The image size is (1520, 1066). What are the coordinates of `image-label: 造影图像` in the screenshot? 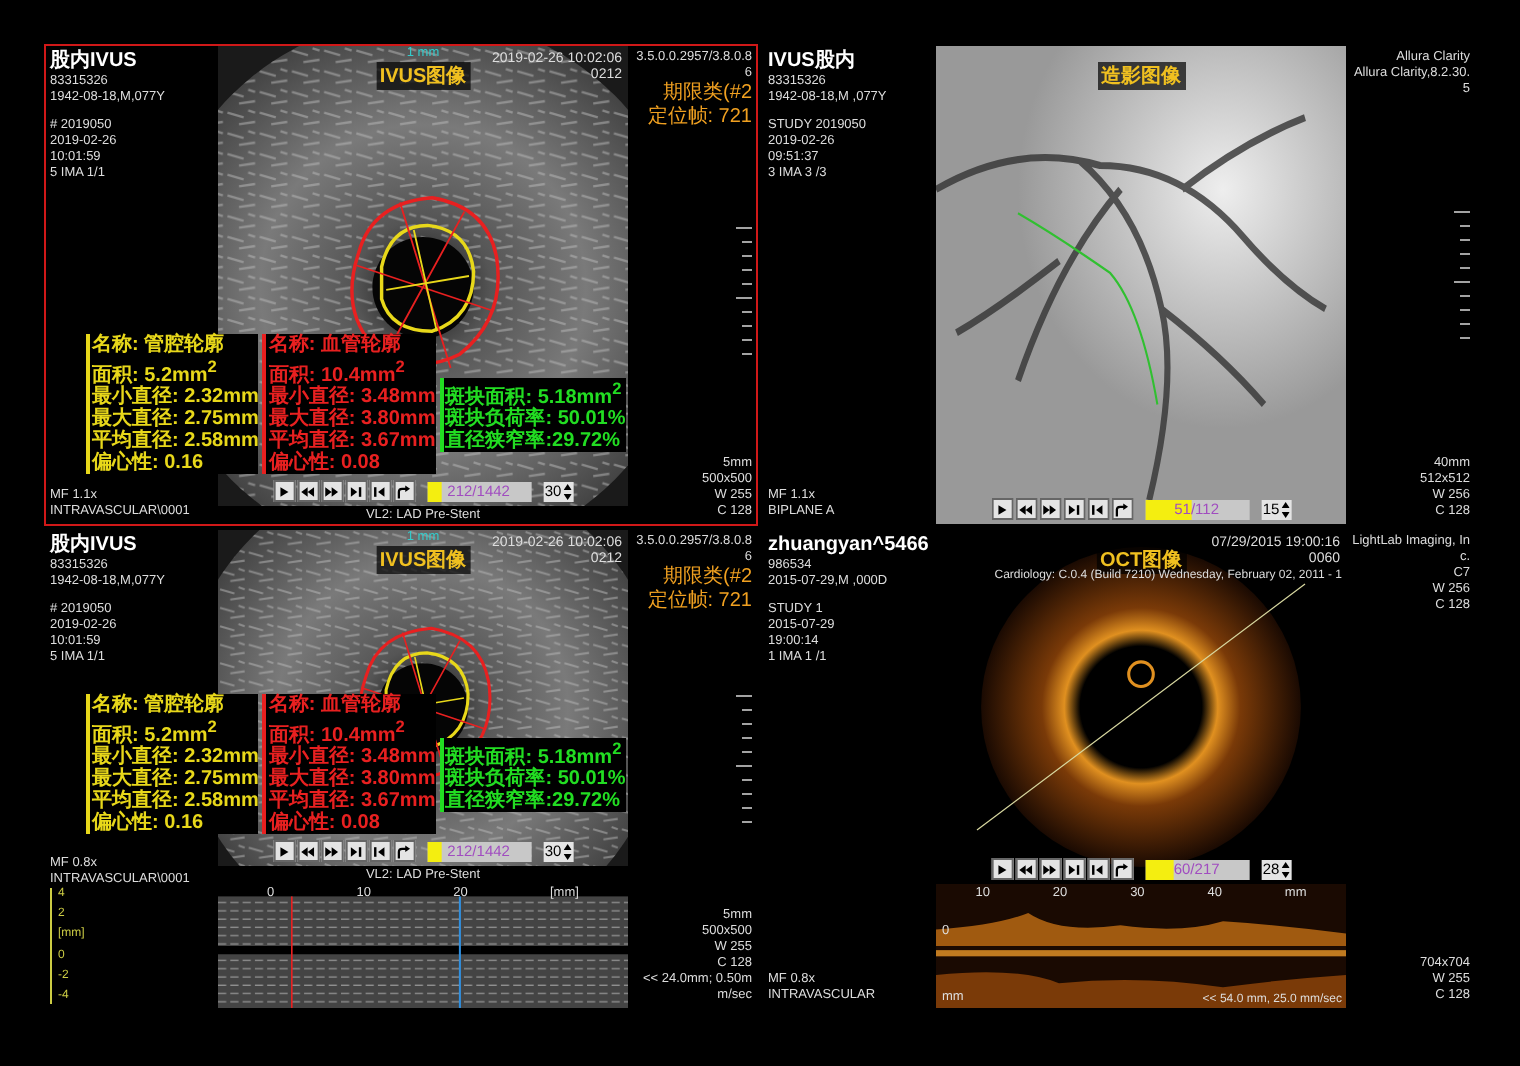 It's located at (1141, 76).